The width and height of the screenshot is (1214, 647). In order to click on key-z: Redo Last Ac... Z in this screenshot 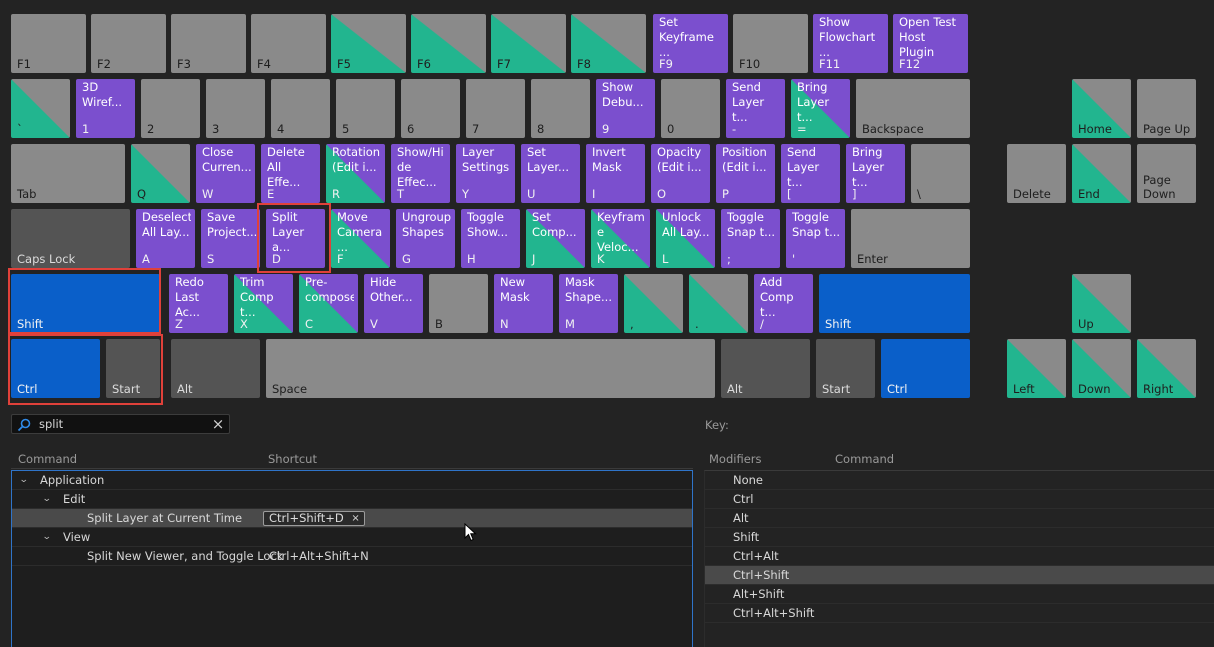, I will do `click(198, 303)`.